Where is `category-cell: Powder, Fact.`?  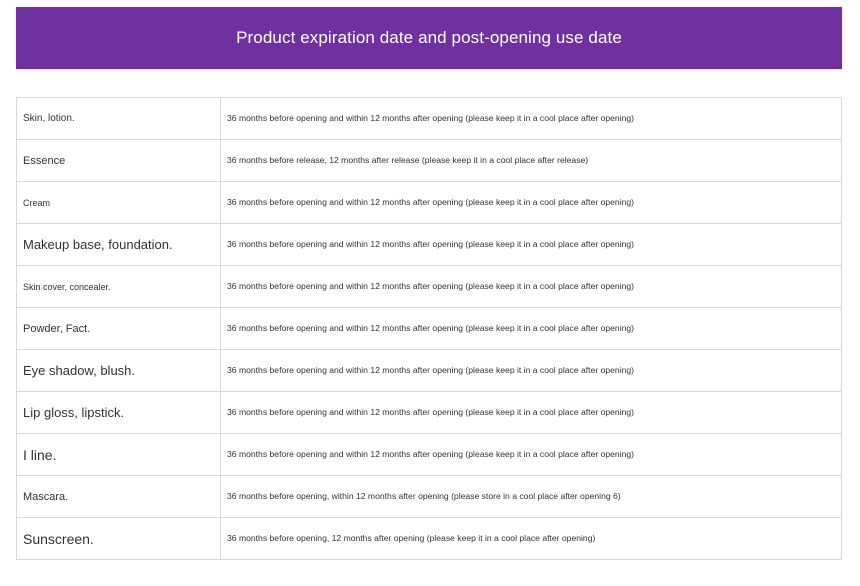
category-cell: Powder, Fact. is located at coordinates (118, 328).